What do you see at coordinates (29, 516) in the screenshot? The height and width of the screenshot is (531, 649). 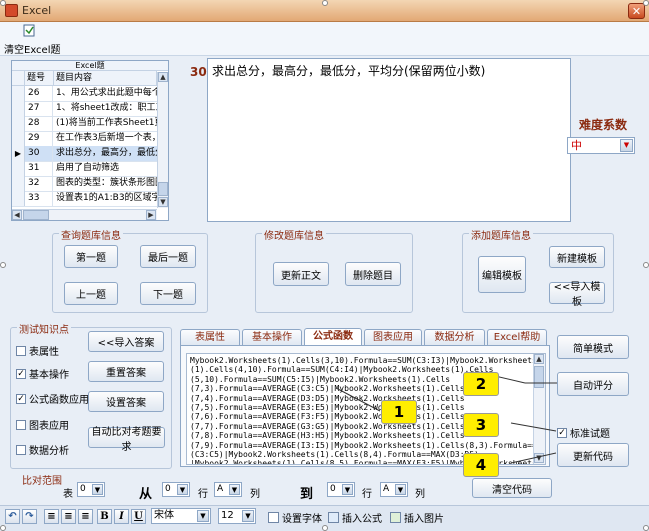 I see `redo-icon: ↷` at bounding box center [29, 516].